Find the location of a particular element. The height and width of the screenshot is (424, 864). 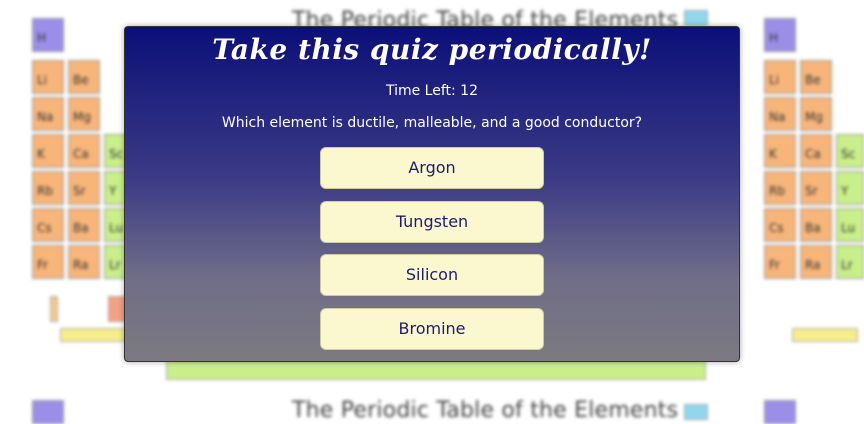

answer-button-tungsten: Tungsten is located at coordinates (432, 222).